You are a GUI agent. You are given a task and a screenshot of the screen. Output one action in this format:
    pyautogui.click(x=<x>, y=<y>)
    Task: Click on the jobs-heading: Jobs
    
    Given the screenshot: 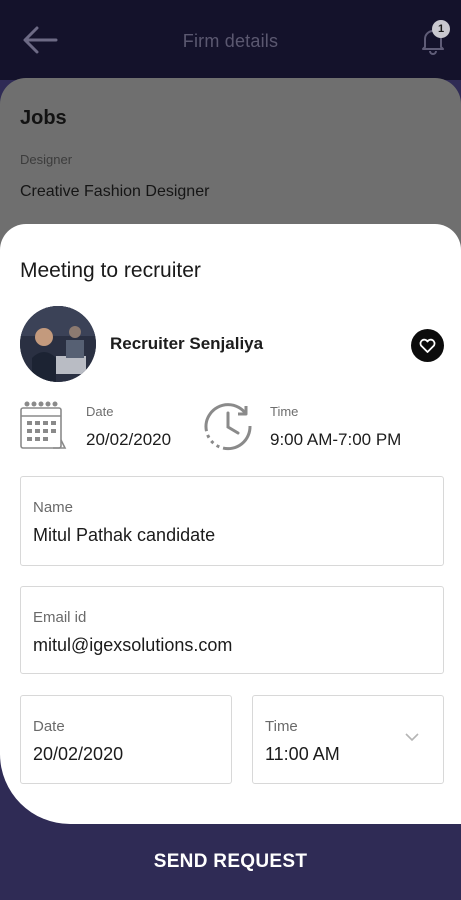 What is the action you would take?
    pyautogui.click(x=43, y=118)
    